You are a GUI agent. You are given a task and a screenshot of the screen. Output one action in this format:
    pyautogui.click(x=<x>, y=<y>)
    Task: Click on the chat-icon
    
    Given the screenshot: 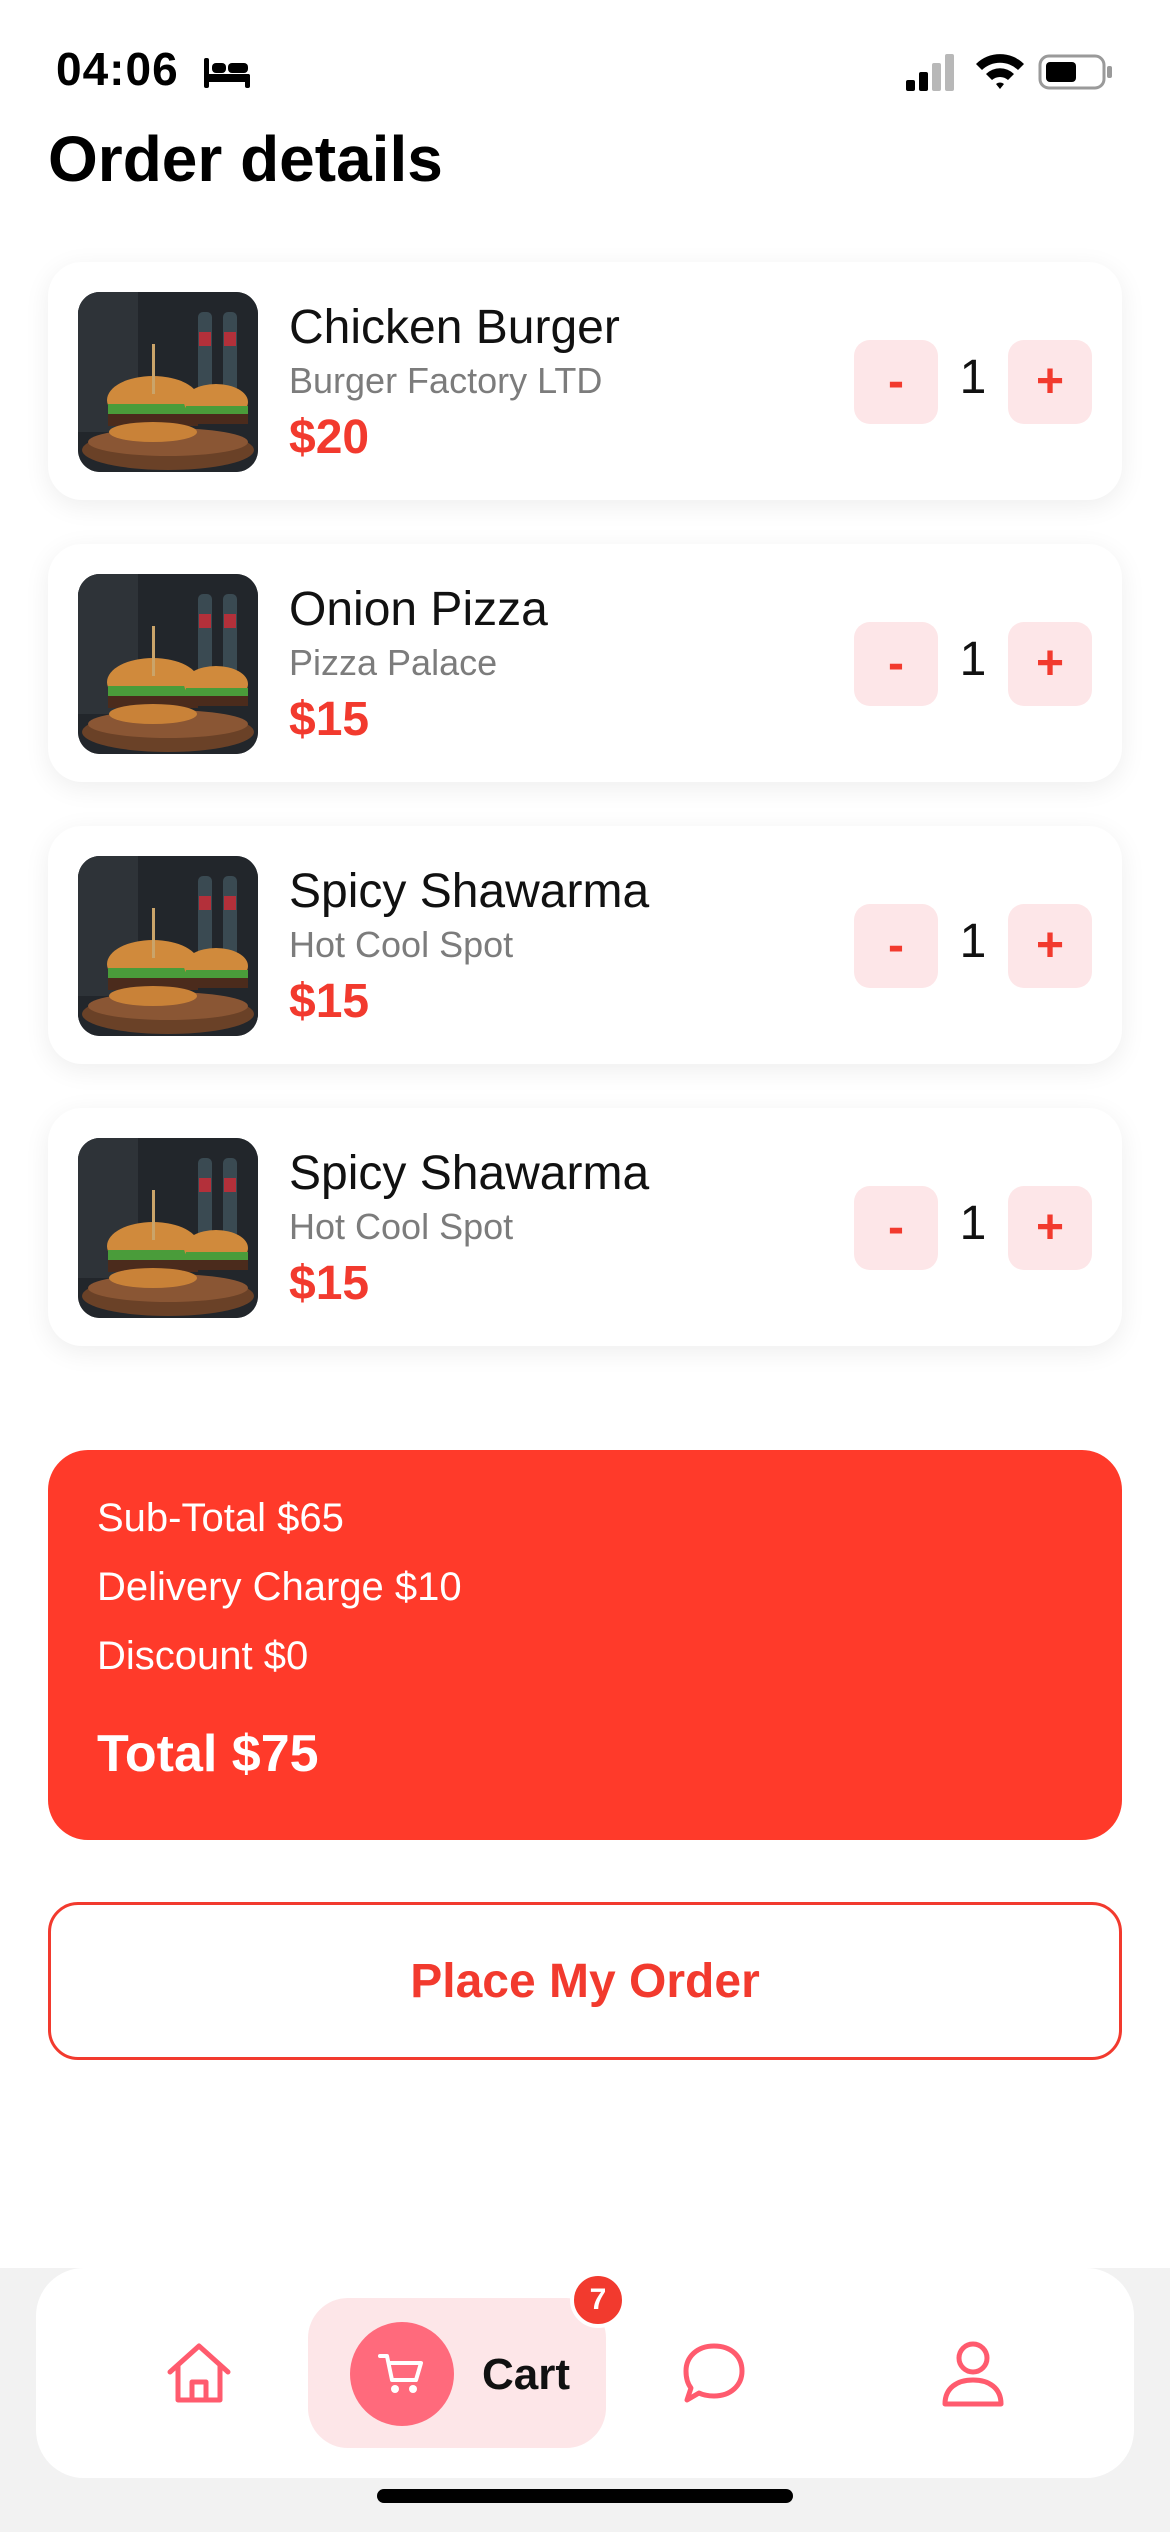 What is the action you would take?
    pyautogui.click(x=714, y=2373)
    